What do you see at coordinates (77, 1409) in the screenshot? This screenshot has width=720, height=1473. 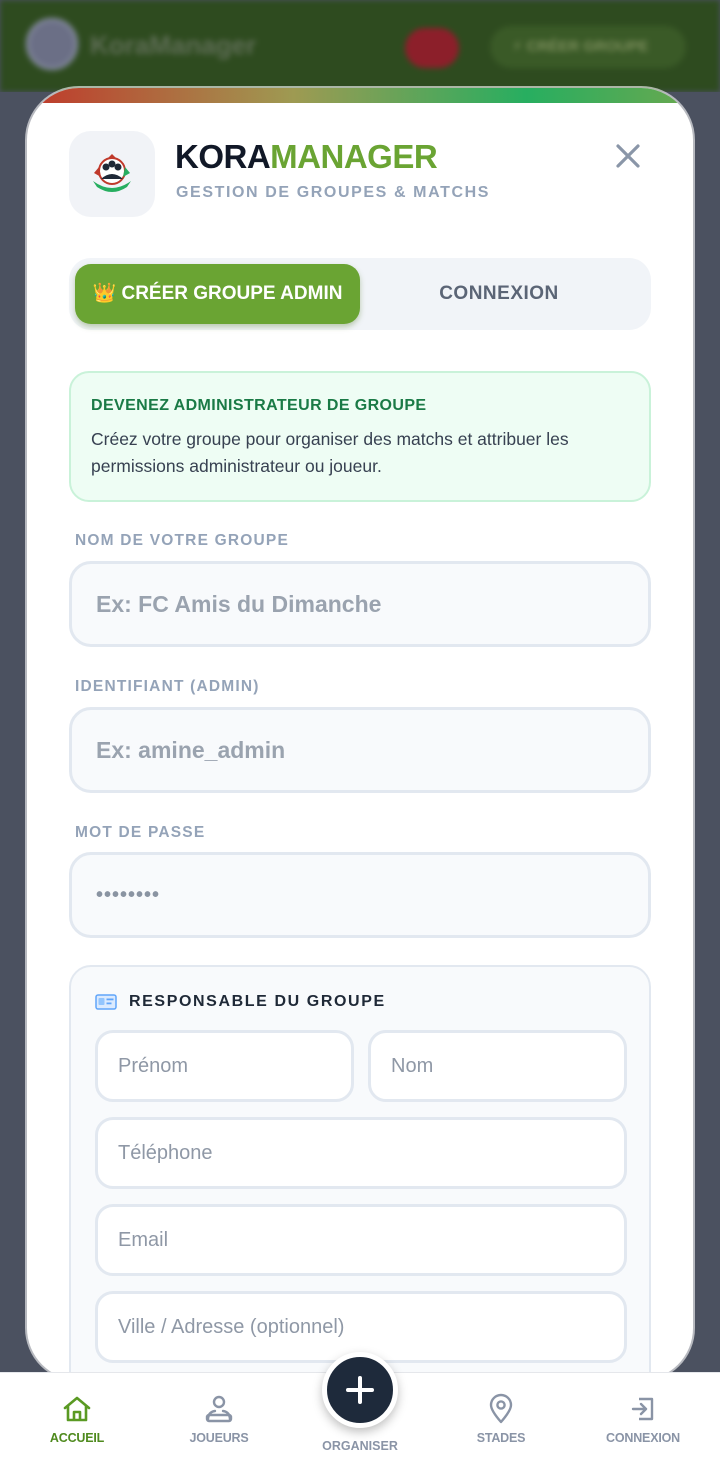 I see `home-icon` at bounding box center [77, 1409].